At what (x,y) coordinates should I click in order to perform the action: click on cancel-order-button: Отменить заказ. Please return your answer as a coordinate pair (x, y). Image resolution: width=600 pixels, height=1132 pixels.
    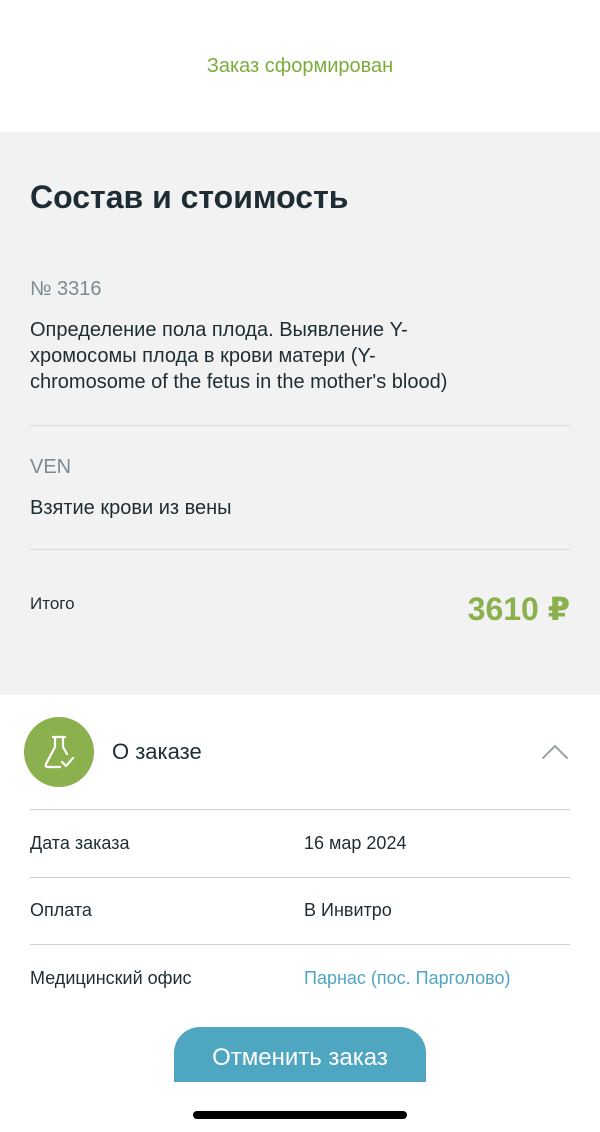
    Looking at the image, I should click on (300, 1058).